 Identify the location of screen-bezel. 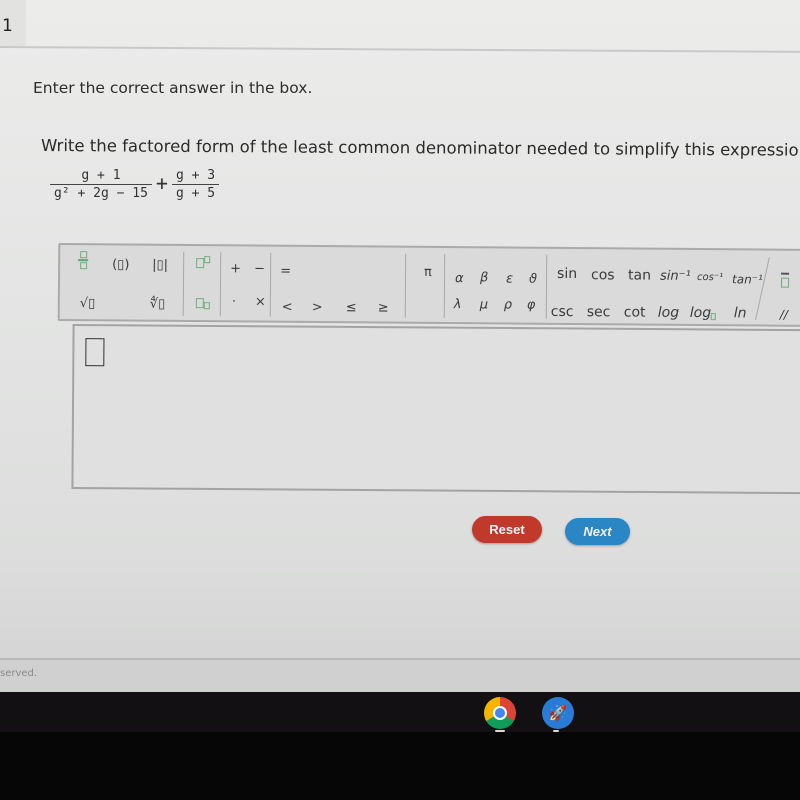
(400, 766).